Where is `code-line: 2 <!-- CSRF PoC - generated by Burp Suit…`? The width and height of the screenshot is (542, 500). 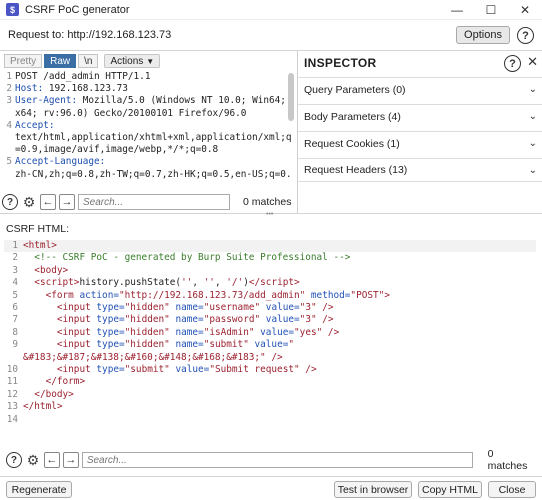 code-line: 2 <!-- CSRF PoC - generated by Burp Suit… is located at coordinates (181, 258).